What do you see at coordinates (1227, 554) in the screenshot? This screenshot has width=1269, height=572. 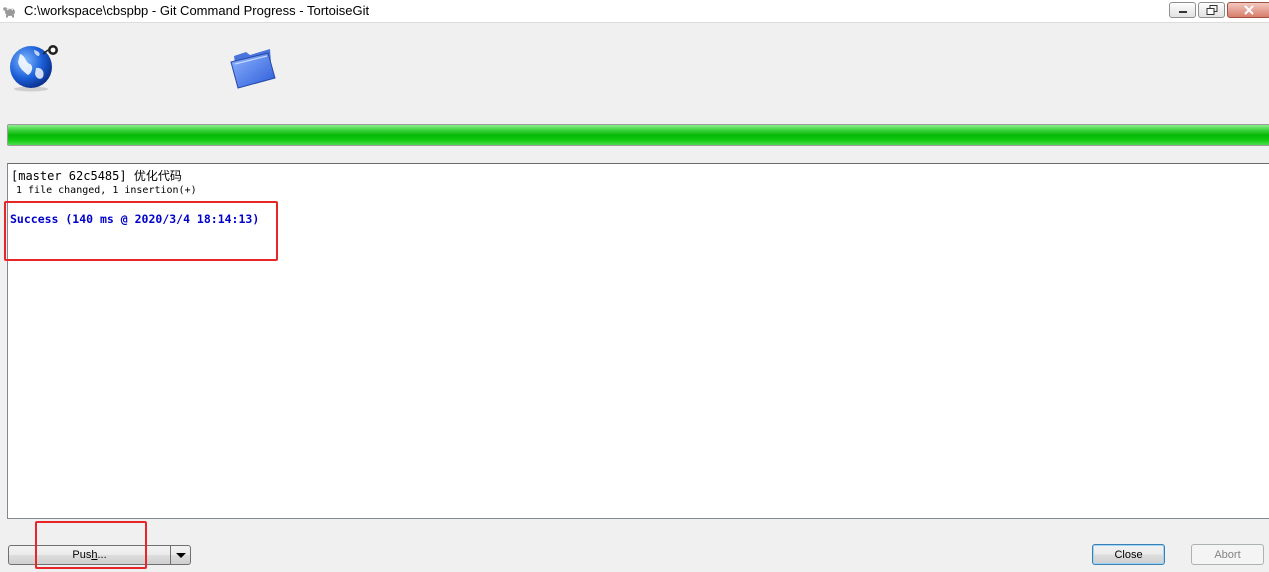 I see `abort-button: Abort` at bounding box center [1227, 554].